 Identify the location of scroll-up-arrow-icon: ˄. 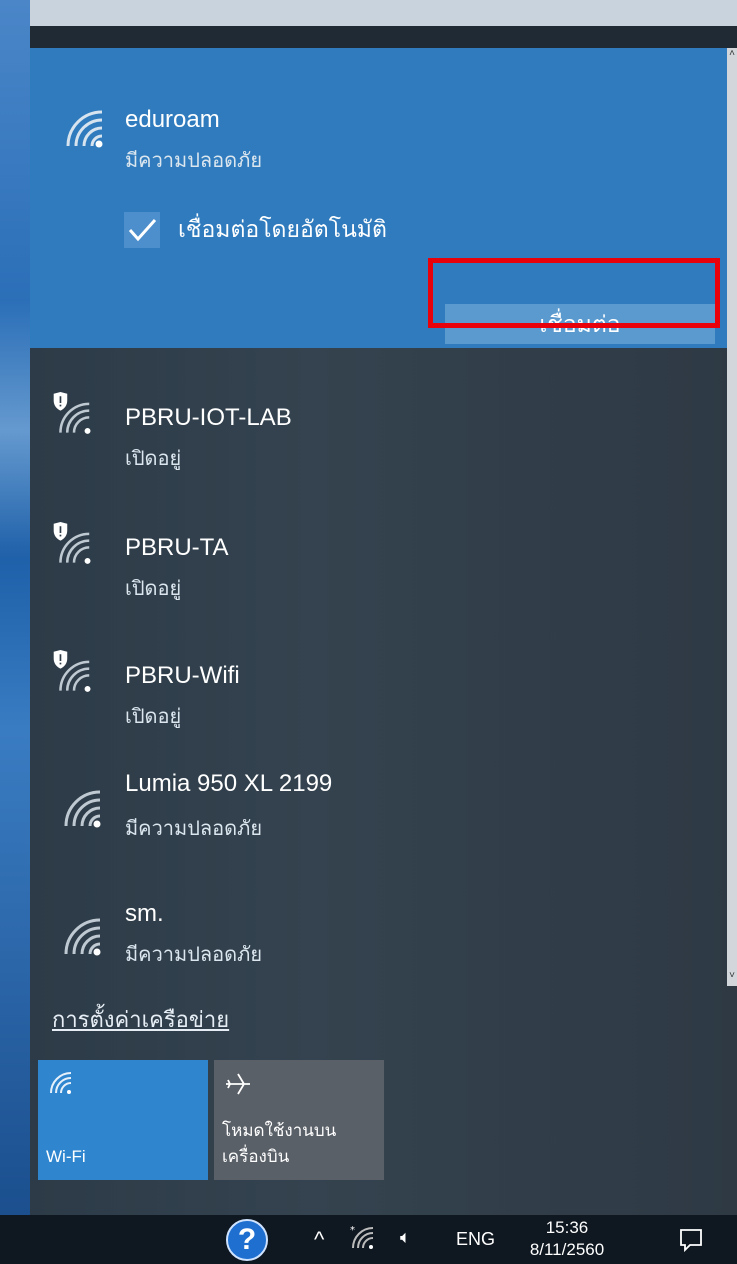
(732, 56).